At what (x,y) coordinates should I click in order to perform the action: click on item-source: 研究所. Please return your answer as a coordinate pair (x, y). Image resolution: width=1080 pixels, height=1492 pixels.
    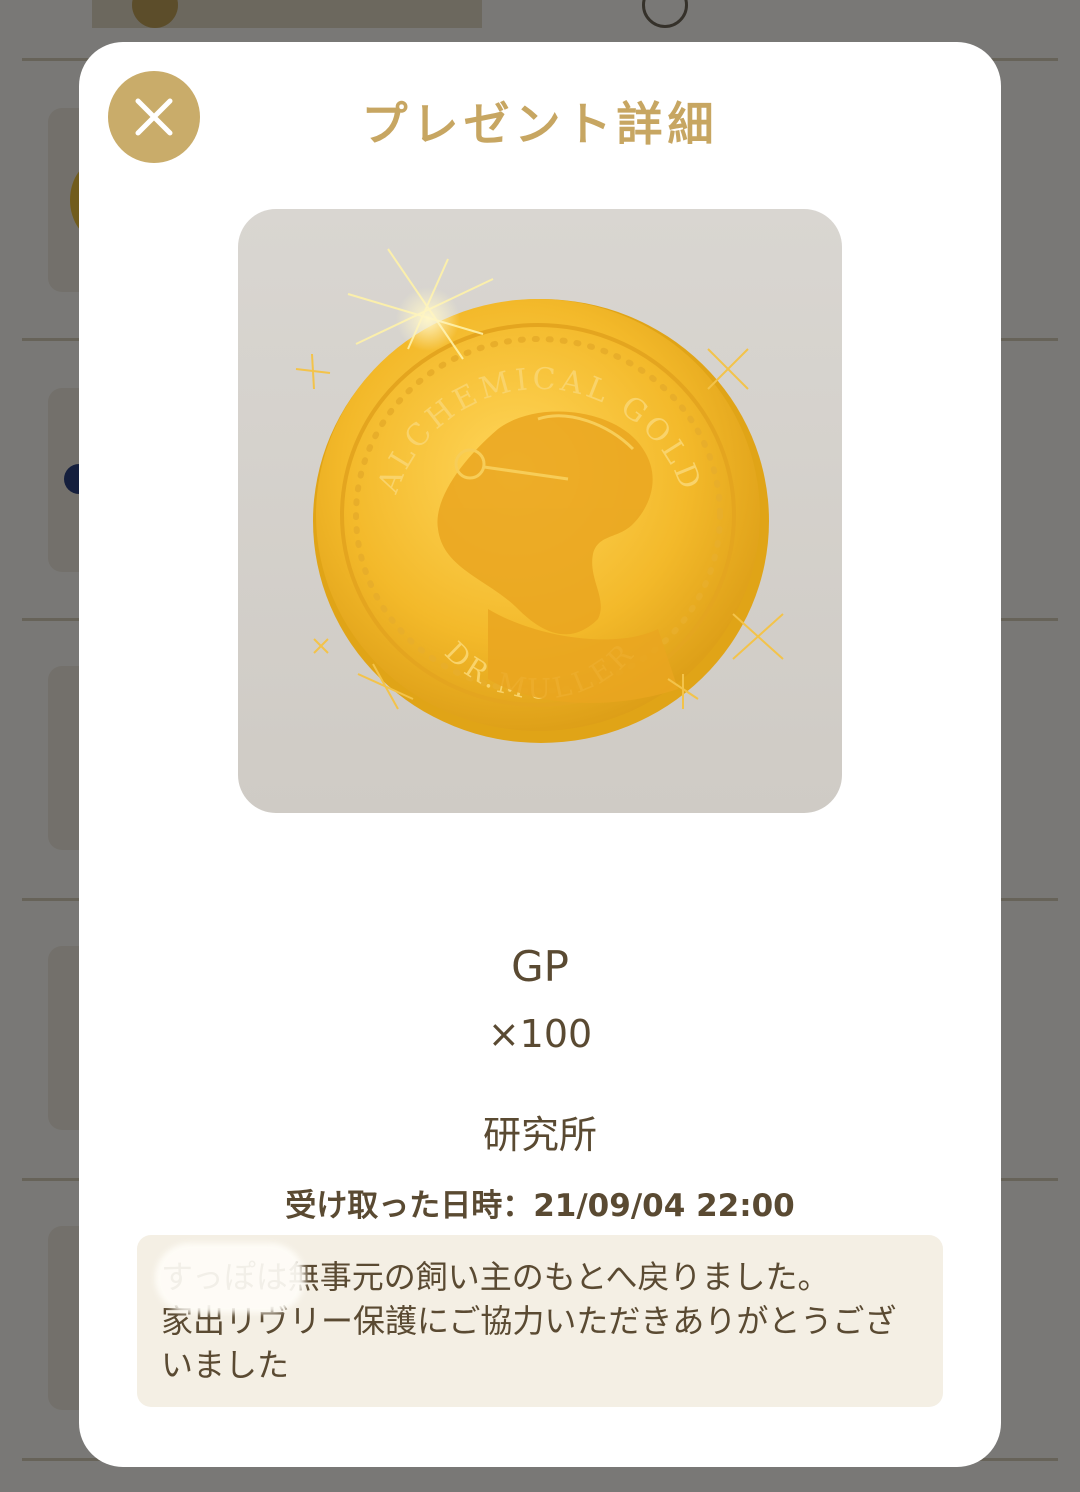
    Looking at the image, I should click on (539, 1135).